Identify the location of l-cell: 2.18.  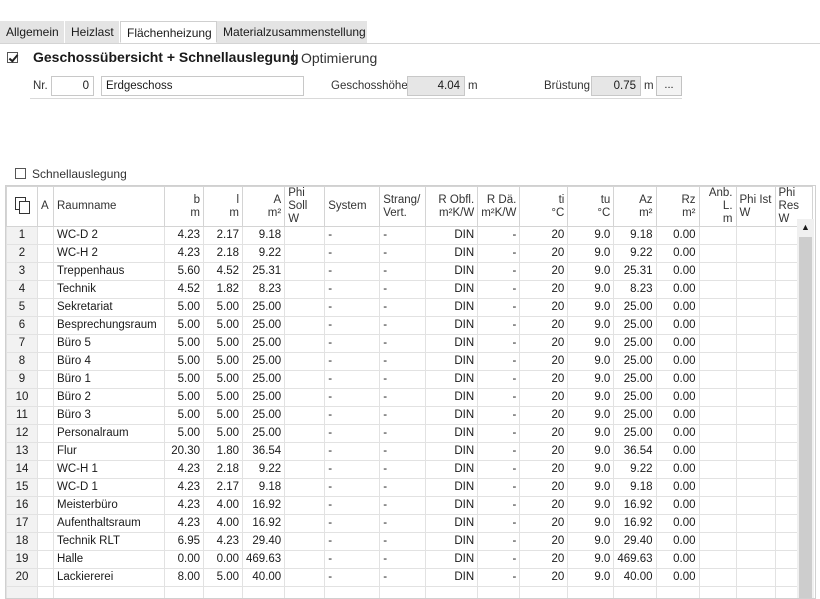
(223, 253).